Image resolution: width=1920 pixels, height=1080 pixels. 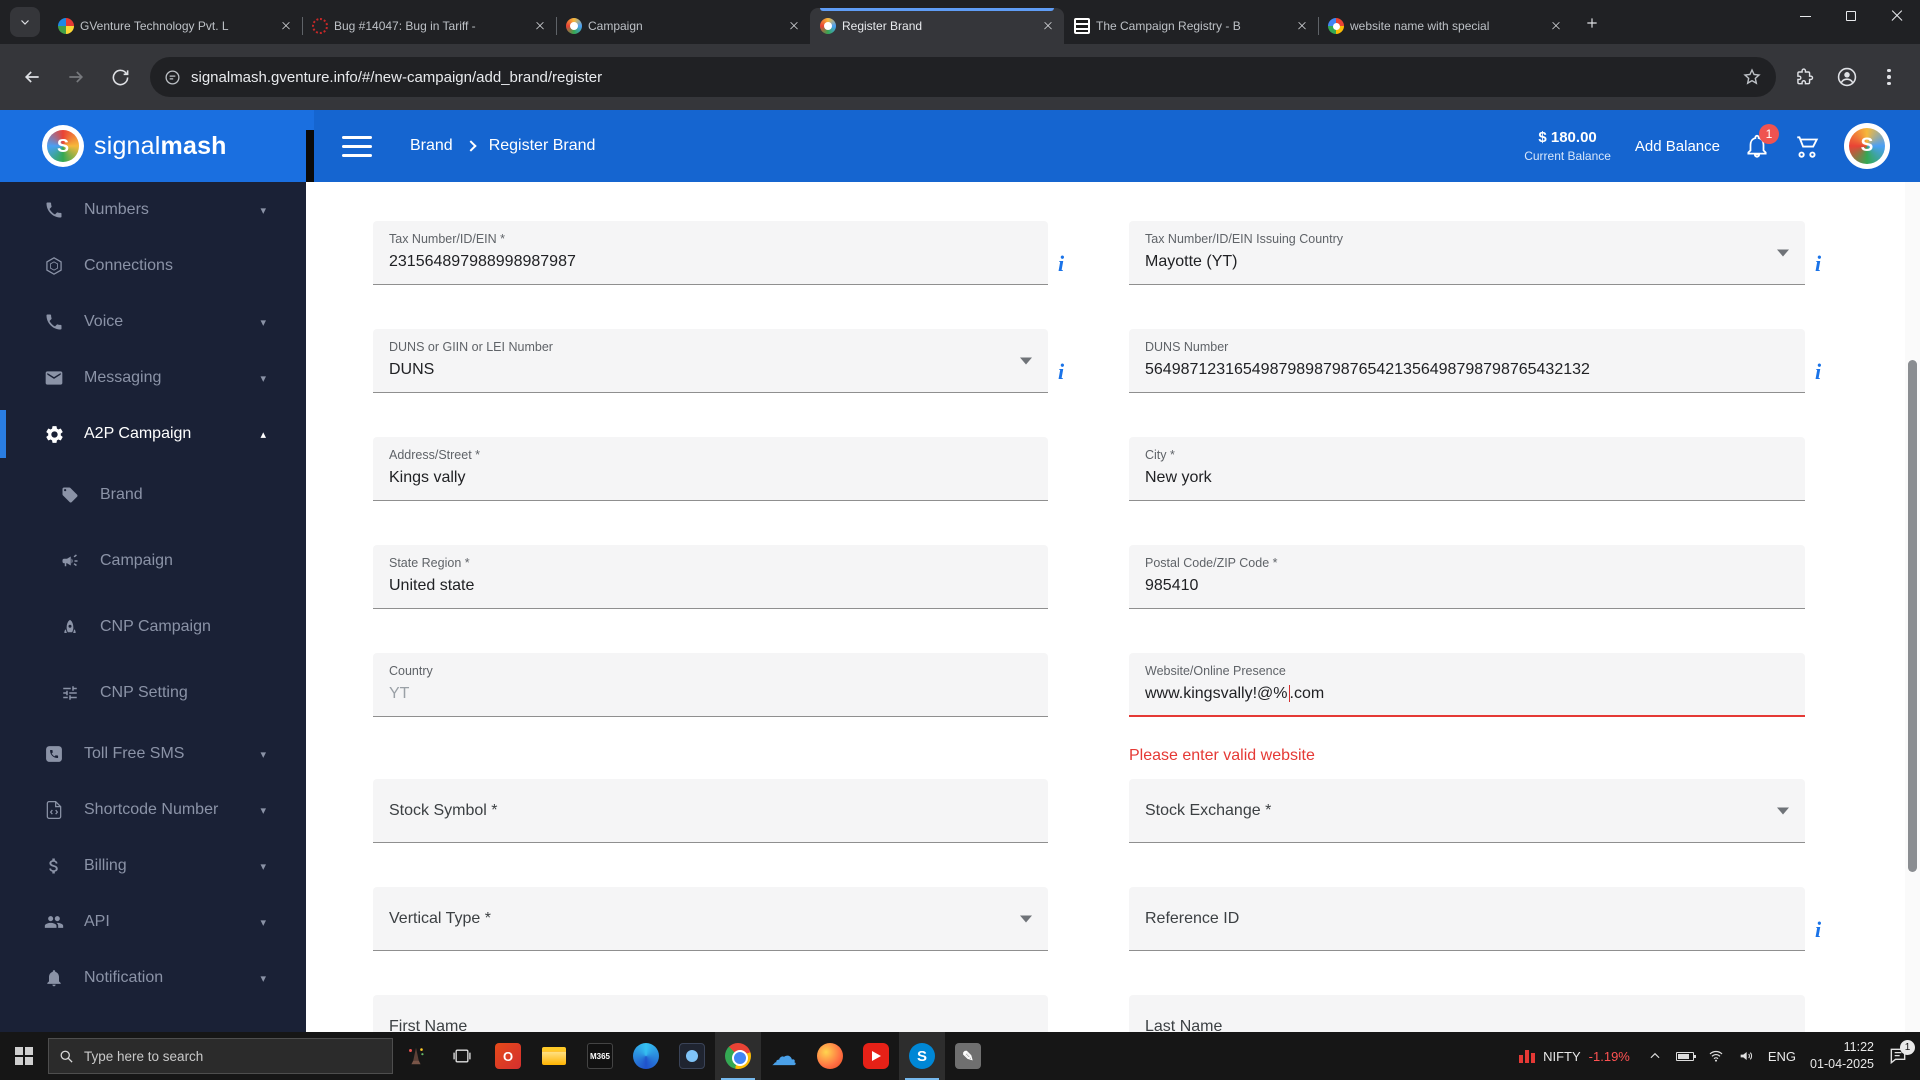 What do you see at coordinates (1752, 77) in the screenshot?
I see `bookmark-star-icon` at bounding box center [1752, 77].